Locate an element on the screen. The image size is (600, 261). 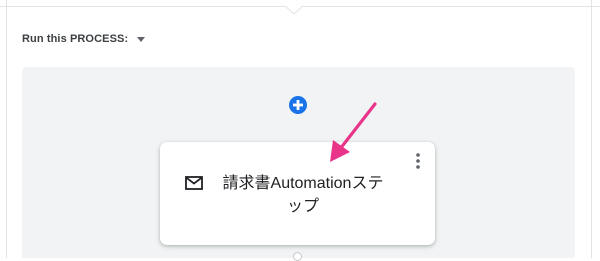
step-title: 請求書Automationステップ is located at coordinates (303, 195).